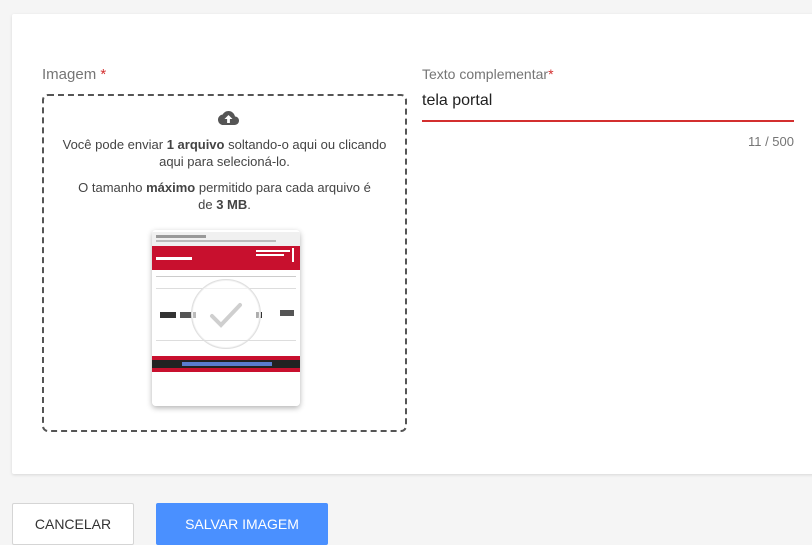 This screenshot has width=812, height=545. Describe the element at coordinates (69, 74) in the screenshot. I see `image-label-text: Imagem` at that location.